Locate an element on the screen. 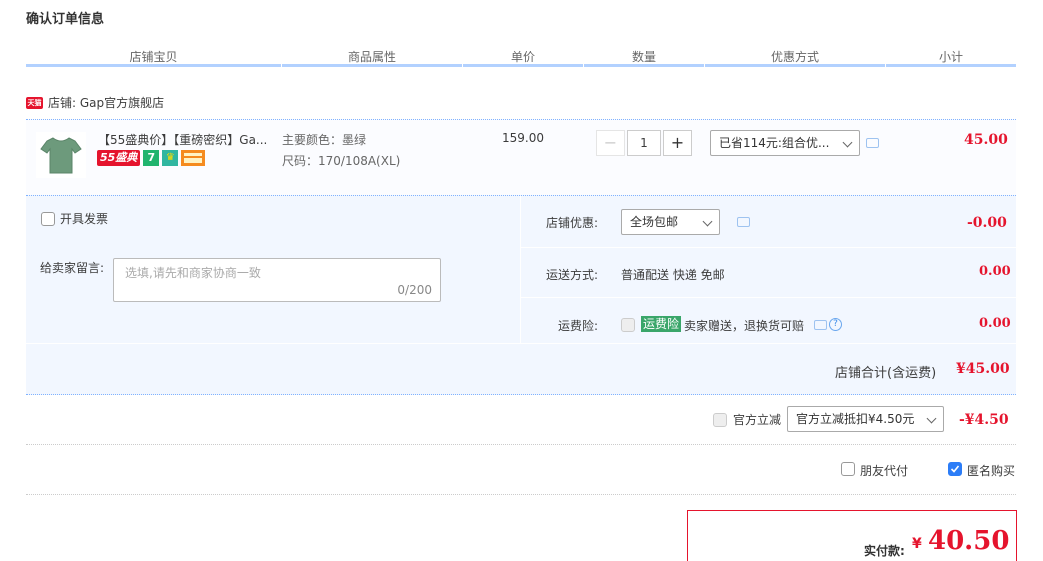 This screenshot has width=1043, height=561. tmall-icon: 天猫 is located at coordinates (34, 102).